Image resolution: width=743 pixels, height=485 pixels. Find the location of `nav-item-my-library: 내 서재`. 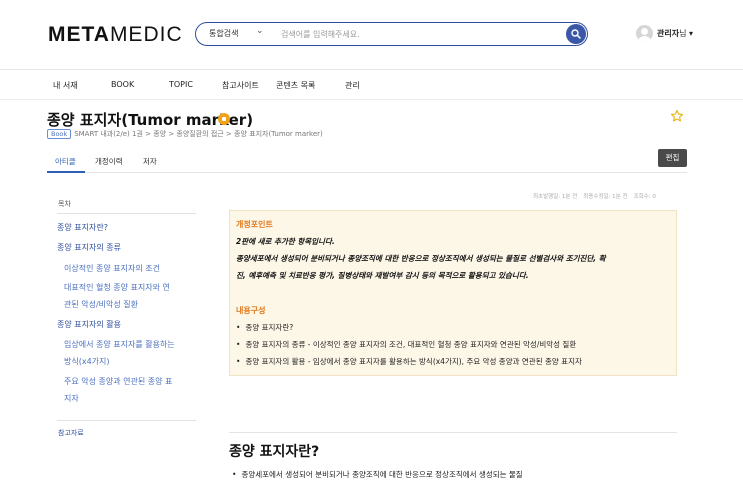

nav-item-my-library: 내 서재 is located at coordinates (65, 85).